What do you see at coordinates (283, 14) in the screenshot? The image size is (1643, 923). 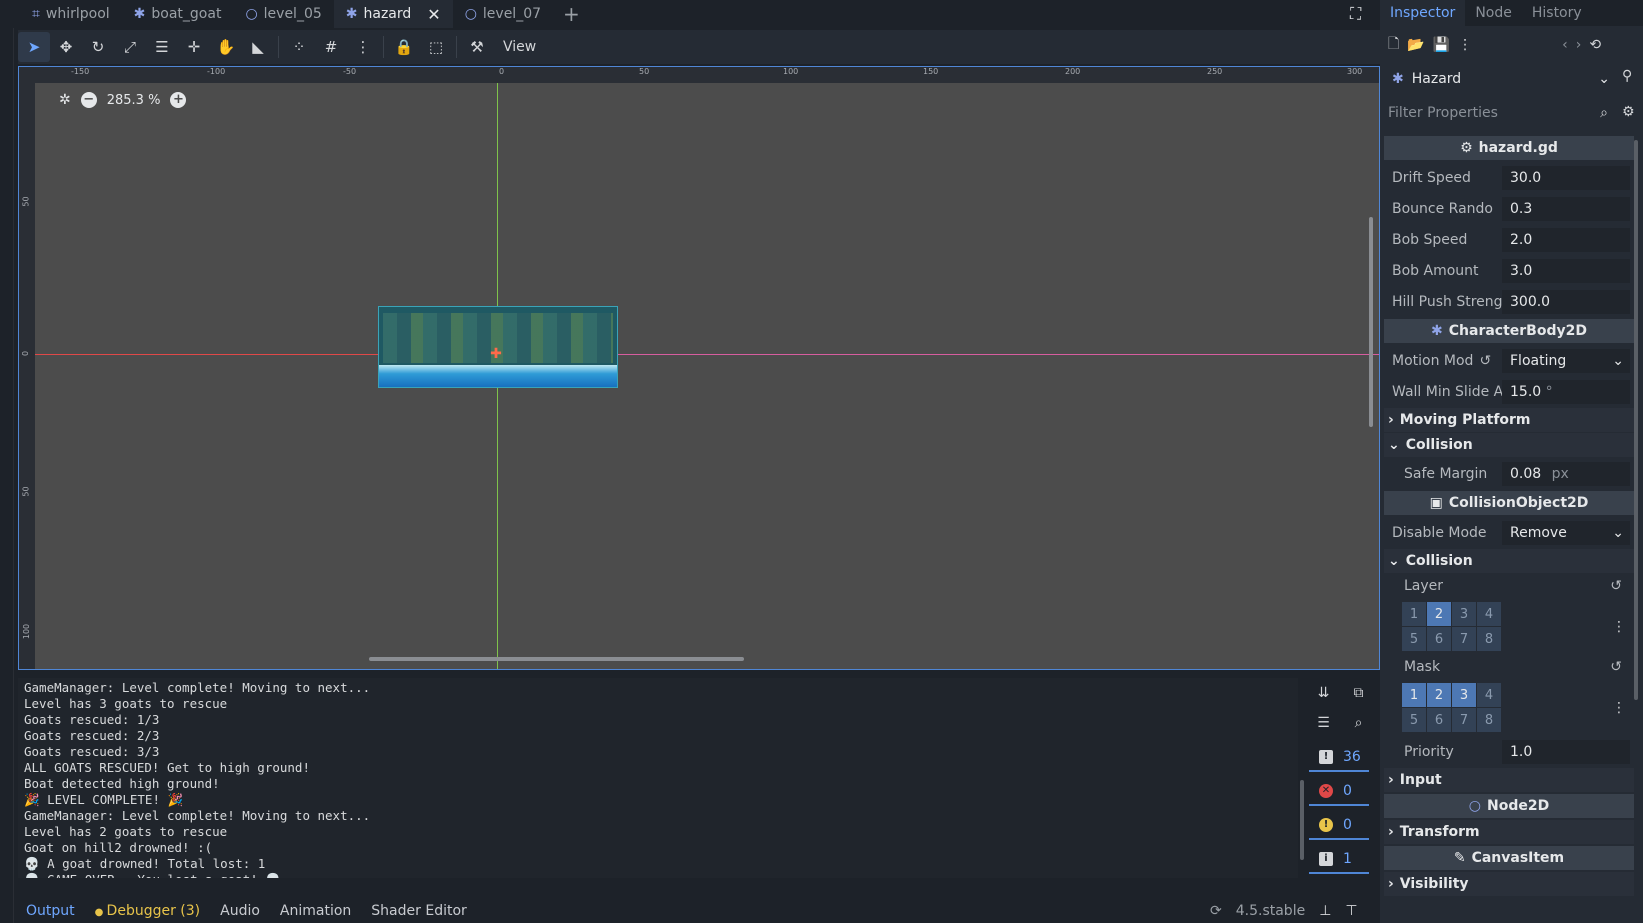 I see `scene-tab-level-05: ○ level_05` at bounding box center [283, 14].